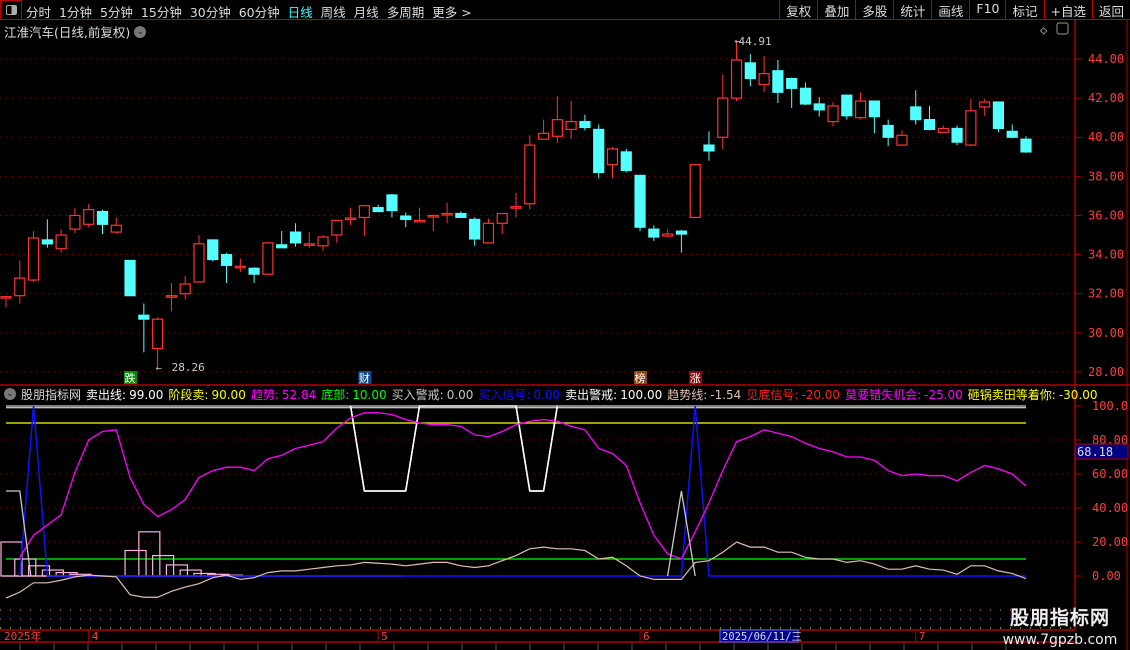 This screenshot has width=1130, height=650. Describe the element at coordinates (51, 394) in the screenshot. I see `indicator-name: 股朋指标网` at that location.